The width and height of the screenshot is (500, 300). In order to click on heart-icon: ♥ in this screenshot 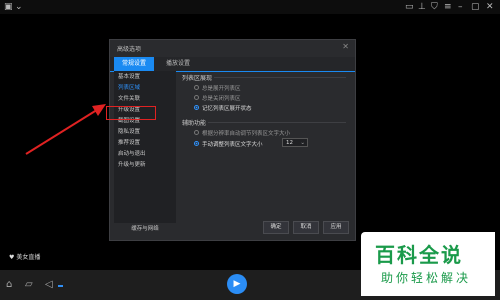, I will do `click(12, 257)`.